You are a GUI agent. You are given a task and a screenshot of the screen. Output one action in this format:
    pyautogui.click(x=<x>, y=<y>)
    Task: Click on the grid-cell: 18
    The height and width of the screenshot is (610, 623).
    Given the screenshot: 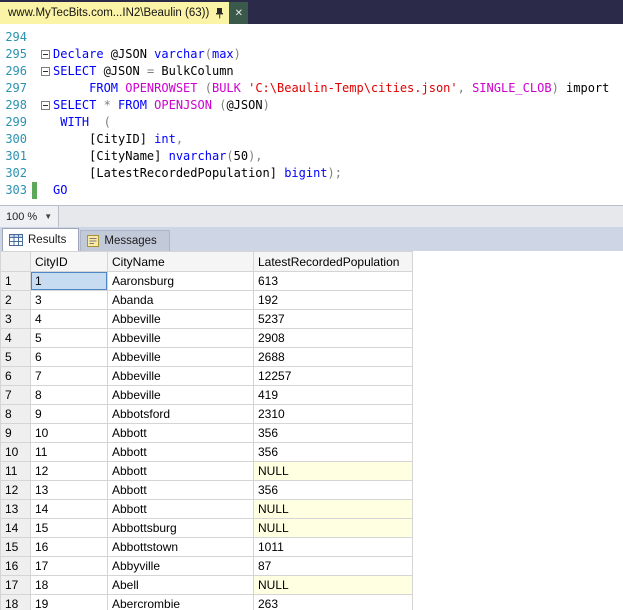 What is the action you would take?
    pyautogui.click(x=69, y=585)
    